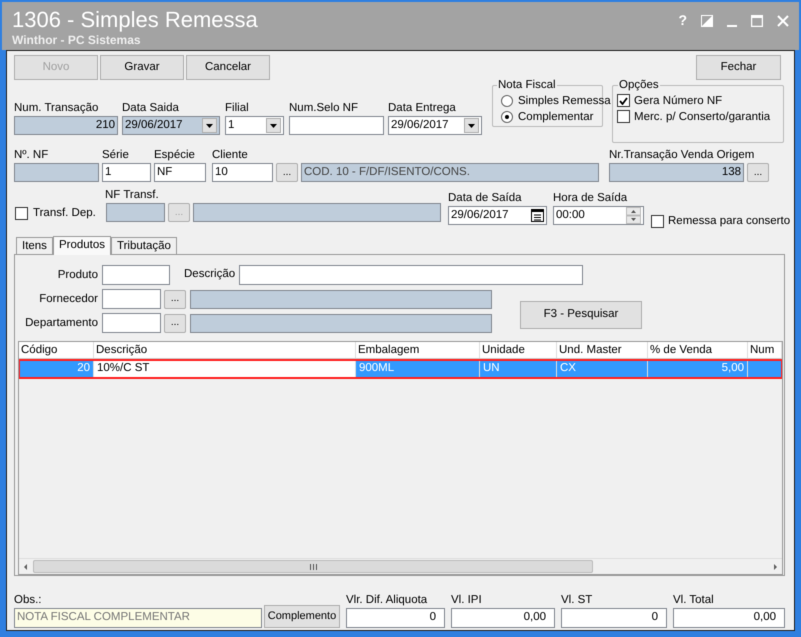 This screenshot has height=637, width=801. What do you see at coordinates (34, 245) in the screenshot?
I see `tab: Itens` at bounding box center [34, 245].